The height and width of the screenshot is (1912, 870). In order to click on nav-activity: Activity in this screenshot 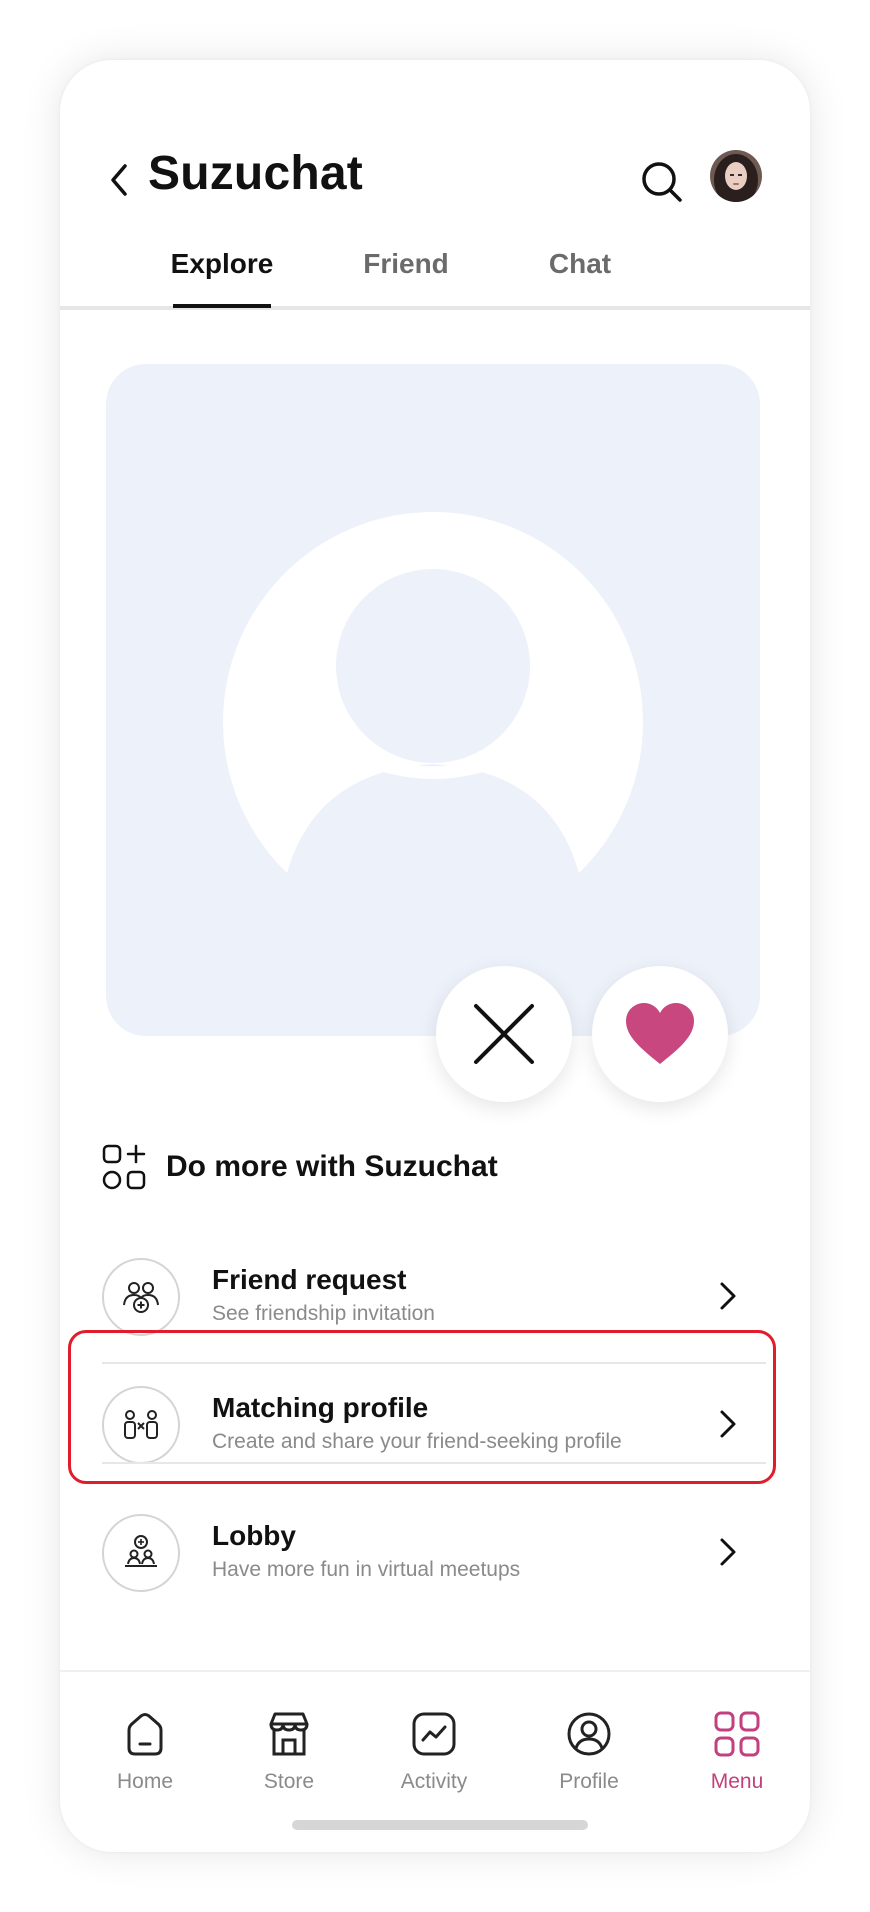, I will do `click(434, 1752)`.